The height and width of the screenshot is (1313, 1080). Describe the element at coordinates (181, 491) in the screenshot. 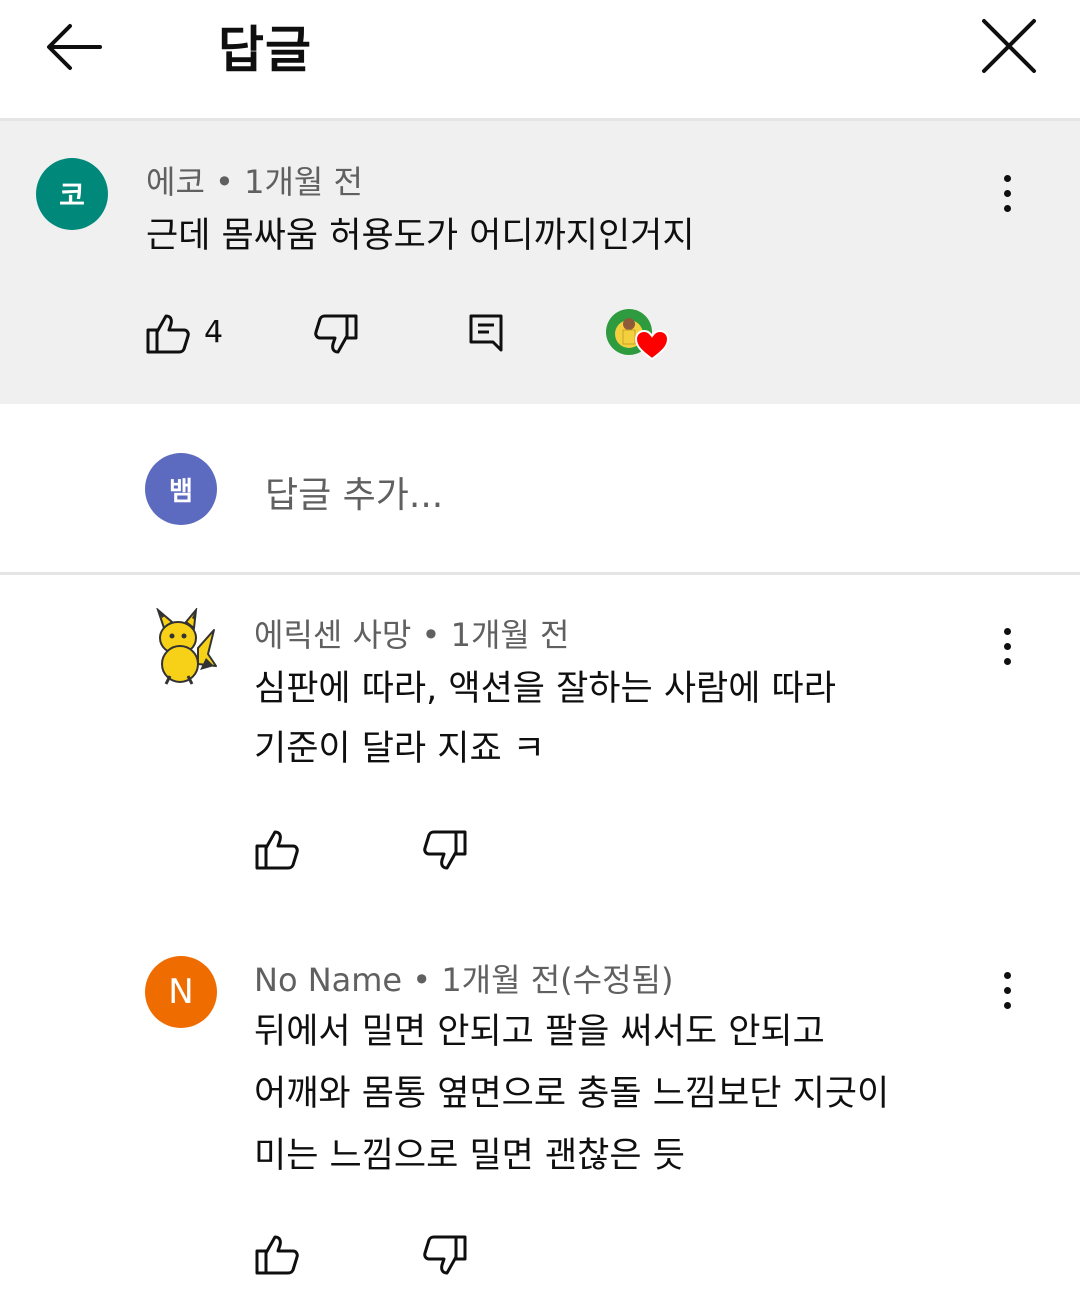

I see `avatar-letter: 뱀` at that location.